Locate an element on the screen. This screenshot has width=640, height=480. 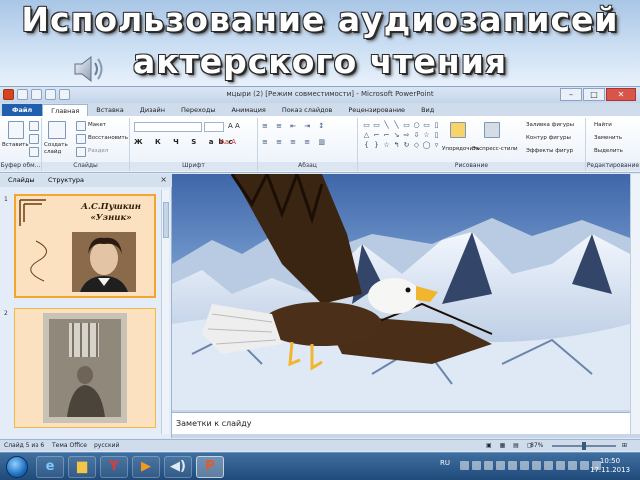
arrange-icon is located at coordinates (458, 130).